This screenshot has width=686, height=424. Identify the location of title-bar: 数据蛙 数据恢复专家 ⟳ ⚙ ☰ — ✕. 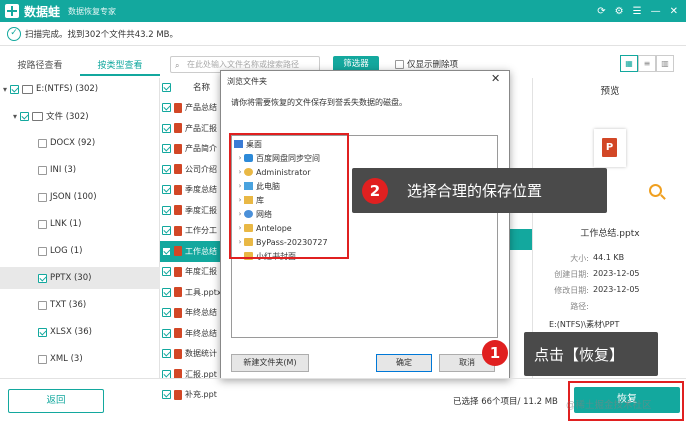
(343, 11).